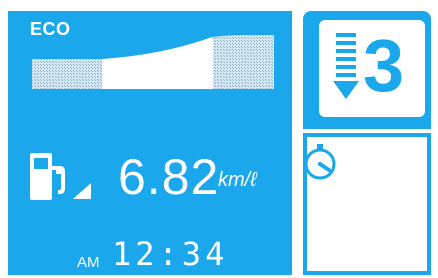 The image size is (438, 278). Describe the element at coordinates (82, 191) in the screenshot. I see `arrow-down-right-icon` at that location.